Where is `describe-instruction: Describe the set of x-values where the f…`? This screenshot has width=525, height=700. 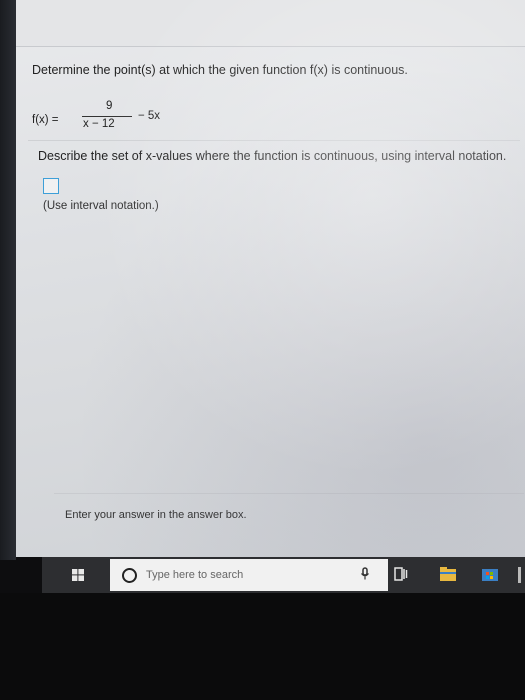 describe-instruction: Describe the set of x-values where the f… is located at coordinates (272, 156).